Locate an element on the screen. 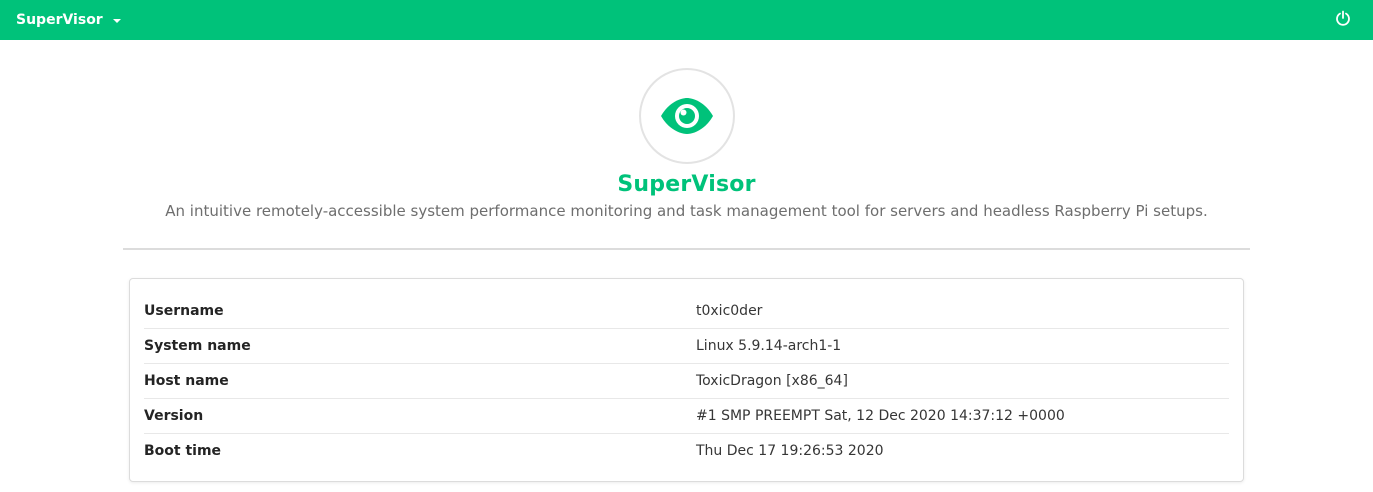 The image size is (1373, 492). table-row: System name Linux 5.9.14-arch1-1 is located at coordinates (686, 346).